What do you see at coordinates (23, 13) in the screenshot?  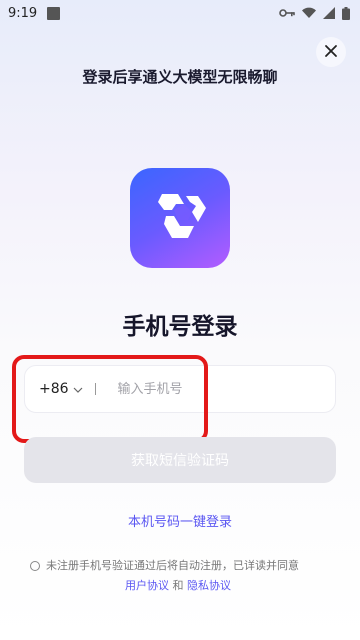 I see `status-time: 9:19` at bounding box center [23, 13].